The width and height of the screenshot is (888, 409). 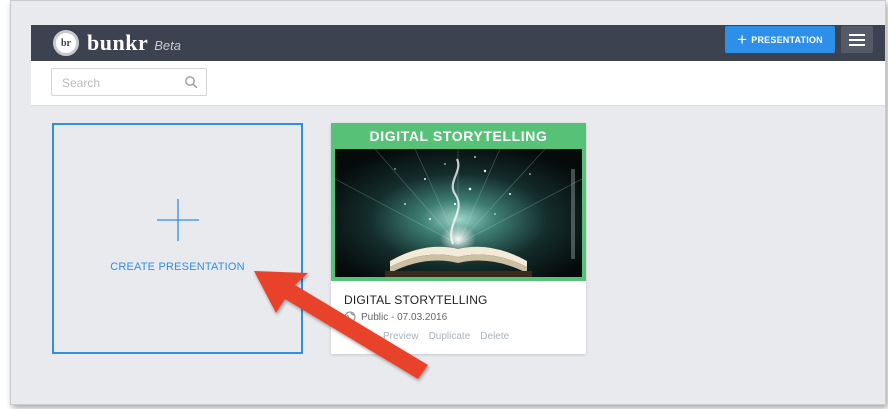 What do you see at coordinates (458, 43) in the screenshot?
I see `top-navigation-bar: br bunkr Beta + PRESENTATION` at bounding box center [458, 43].